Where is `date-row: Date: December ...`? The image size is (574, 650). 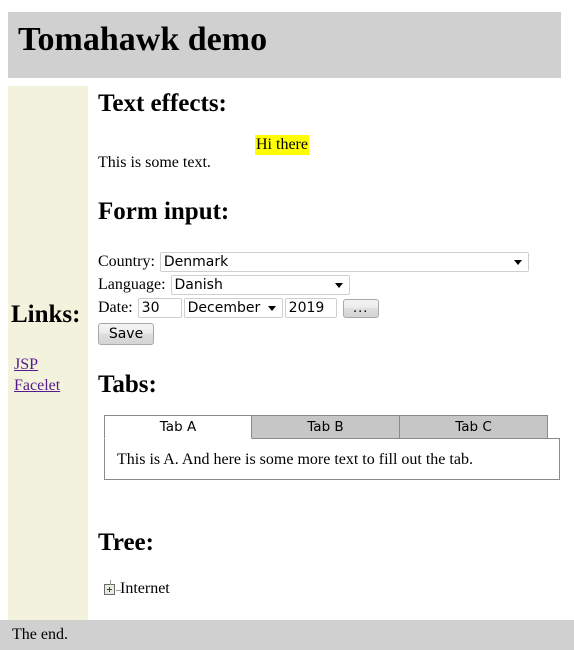 date-row: Date: December ... is located at coordinates (238, 308).